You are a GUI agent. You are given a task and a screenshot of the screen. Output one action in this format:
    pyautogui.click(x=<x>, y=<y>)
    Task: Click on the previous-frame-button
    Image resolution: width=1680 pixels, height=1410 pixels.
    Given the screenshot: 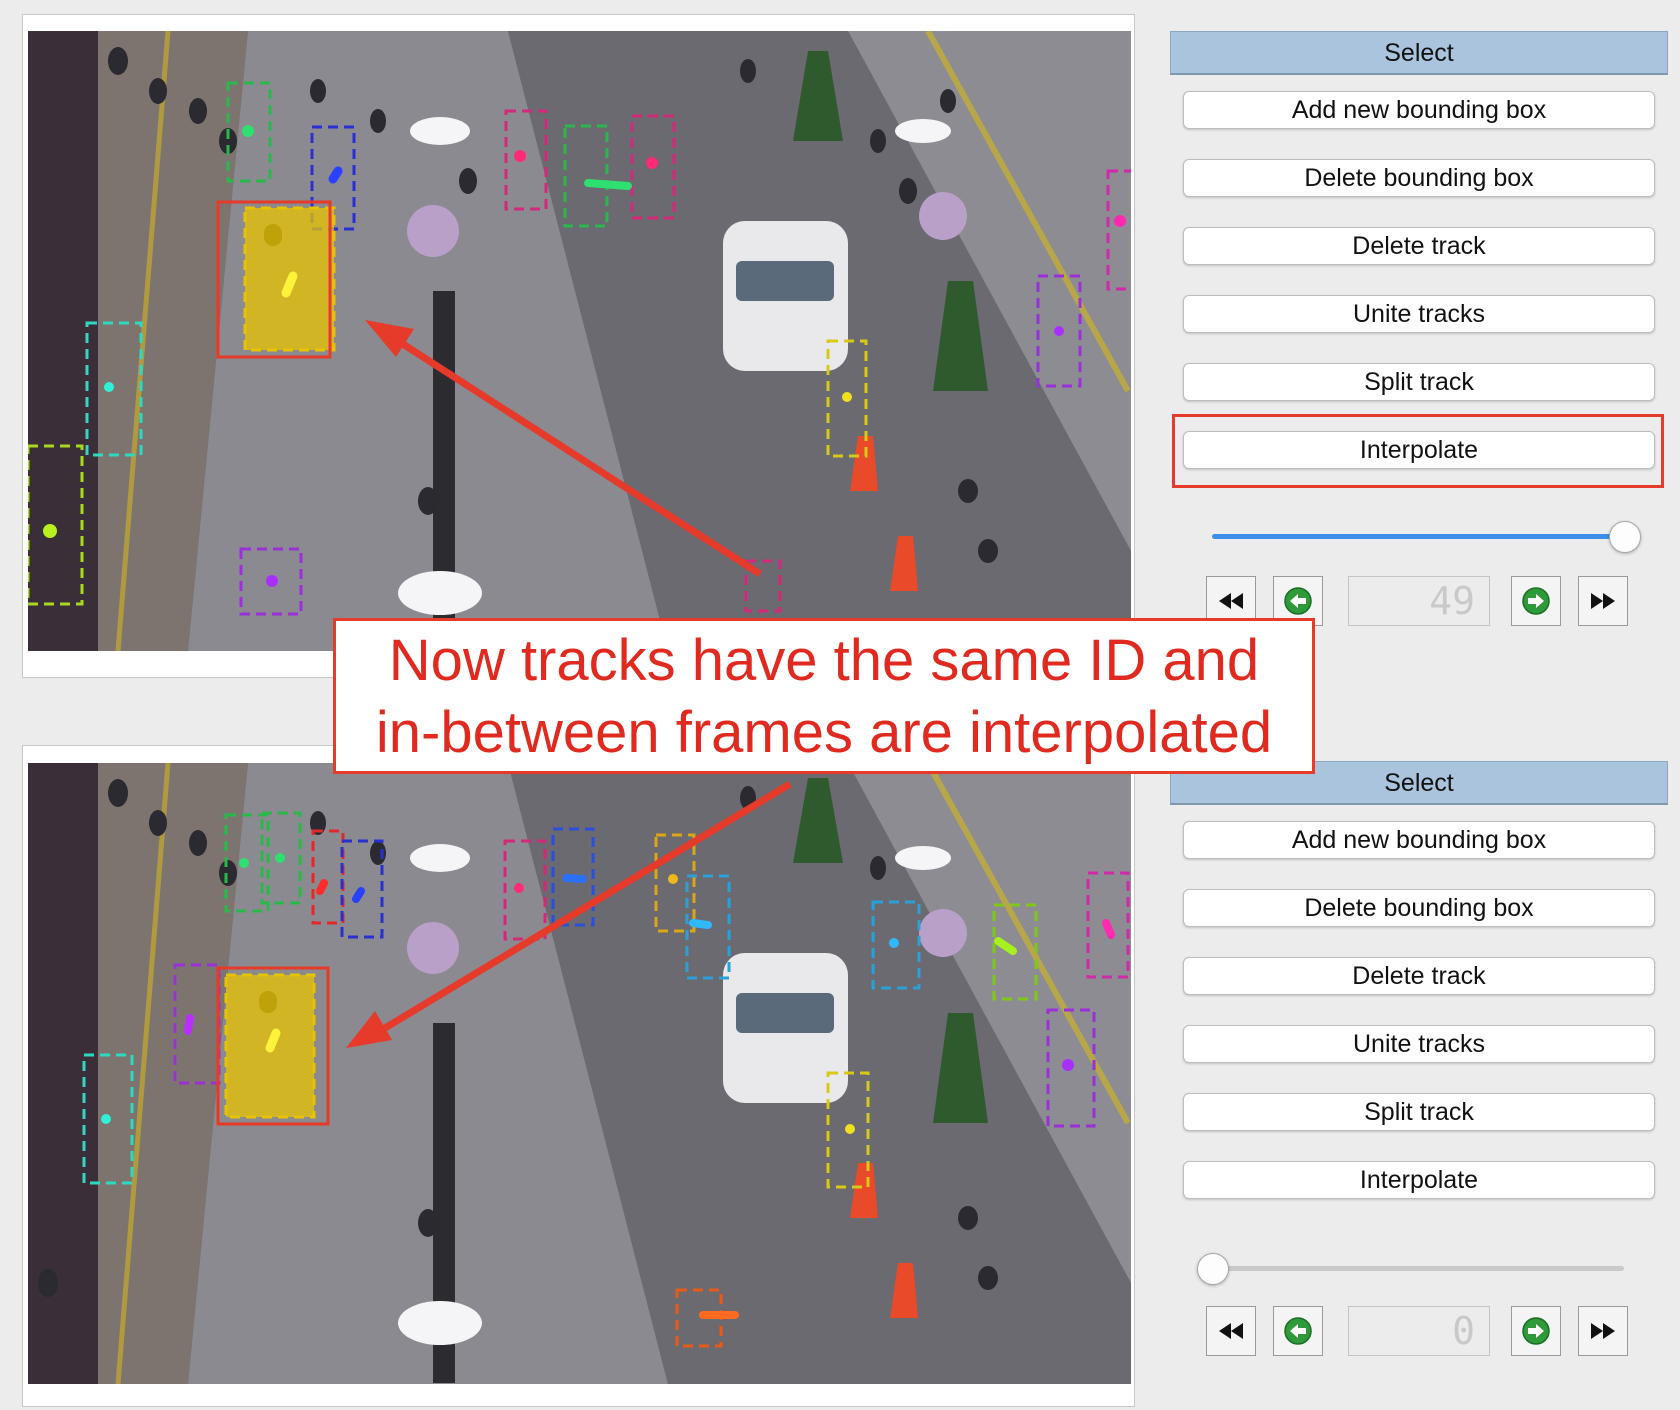 What is the action you would take?
    pyautogui.click(x=1298, y=1331)
    